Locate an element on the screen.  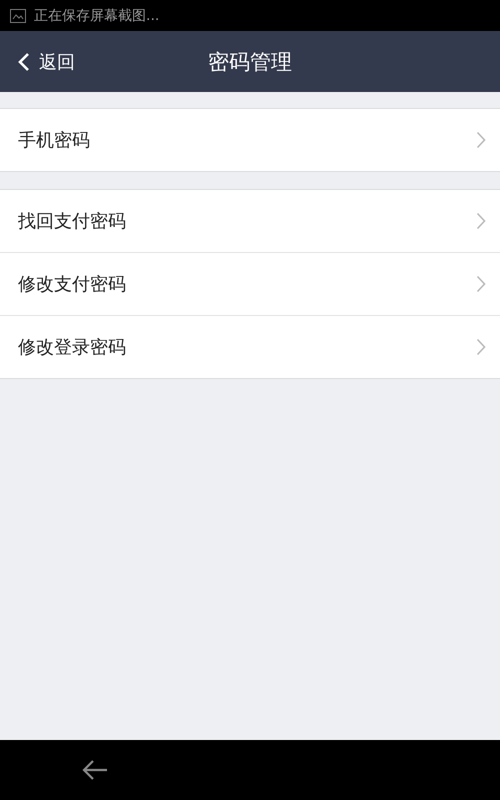
list-item: 修改登录密码 is located at coordinates (250, 346).